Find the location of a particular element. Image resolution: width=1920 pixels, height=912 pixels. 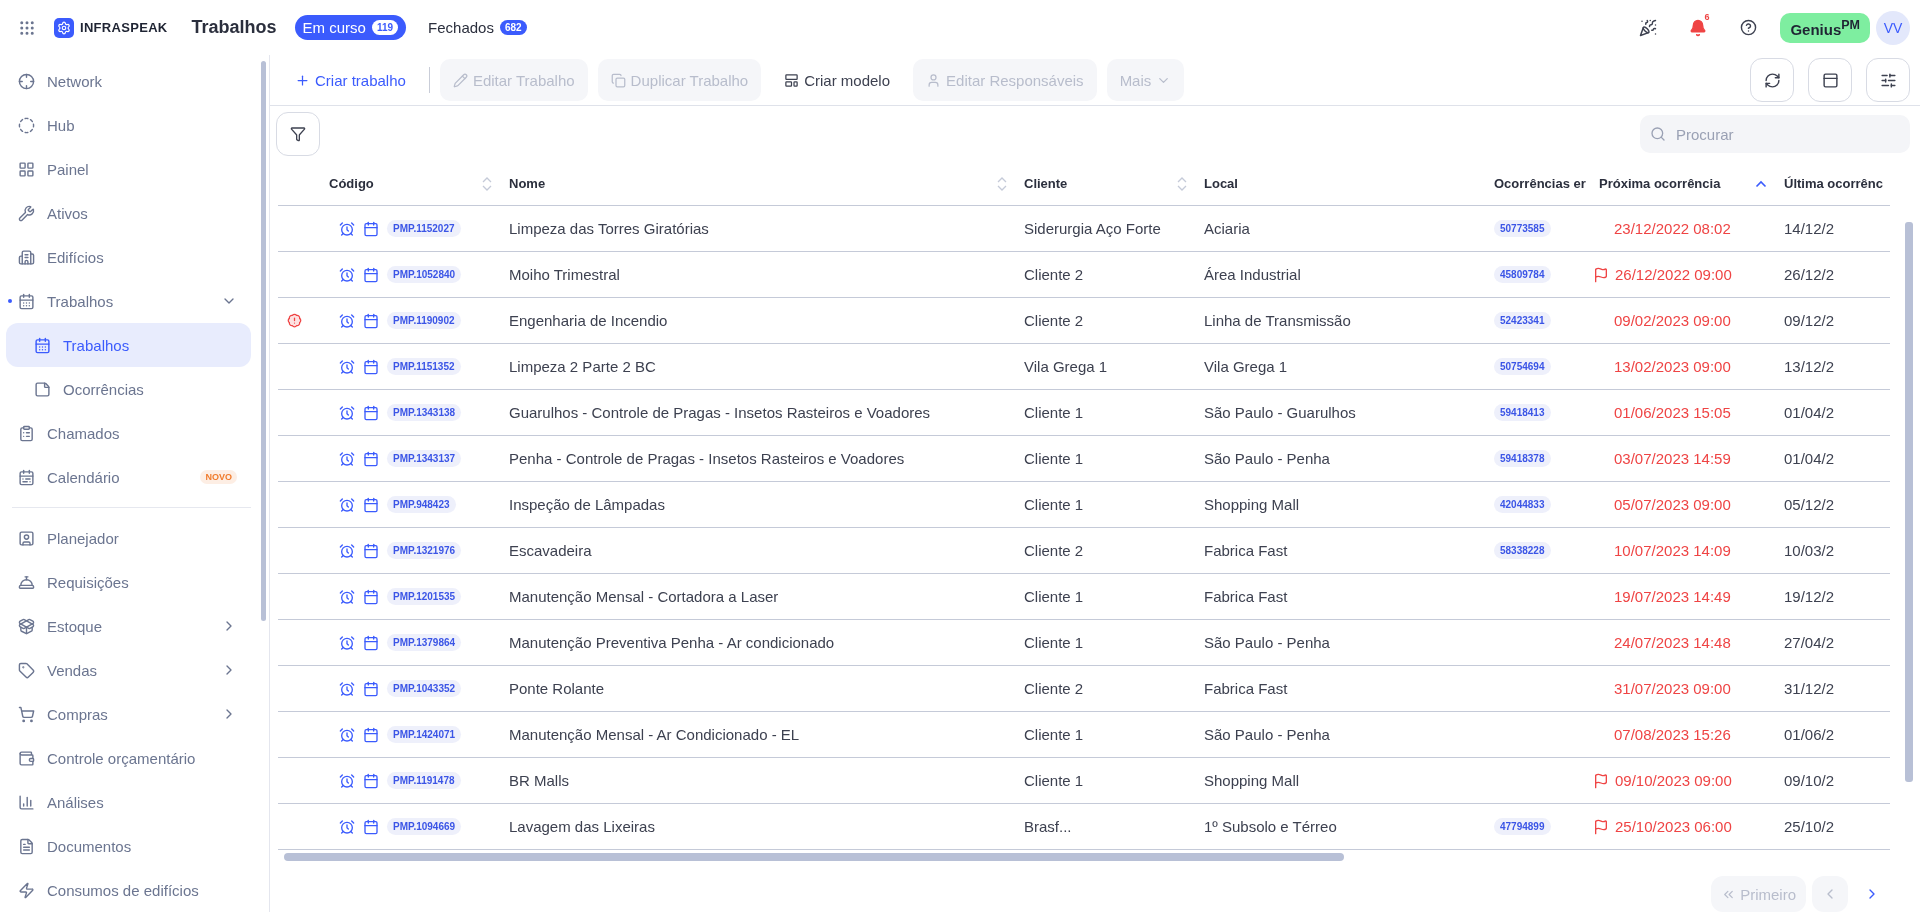

occurrence-chip: 58338228 is located at coordinates (1522, 550).